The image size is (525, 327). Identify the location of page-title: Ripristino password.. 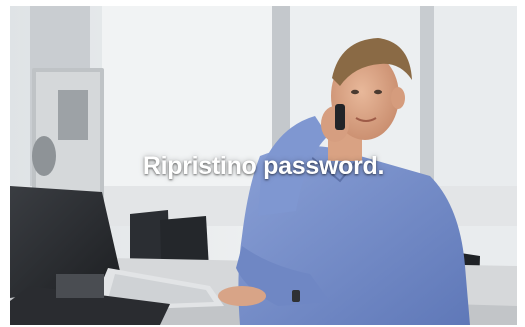
(263, 166).